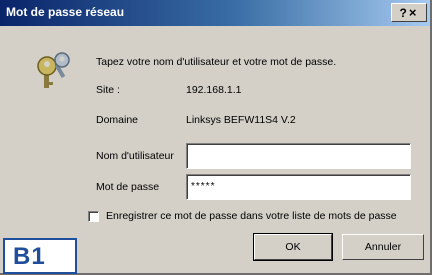 The height and width of the screenshot is (275, 432). Describe the element at coordinates (203, 186) in the screenshot. I see `password-value: *****` at that location.